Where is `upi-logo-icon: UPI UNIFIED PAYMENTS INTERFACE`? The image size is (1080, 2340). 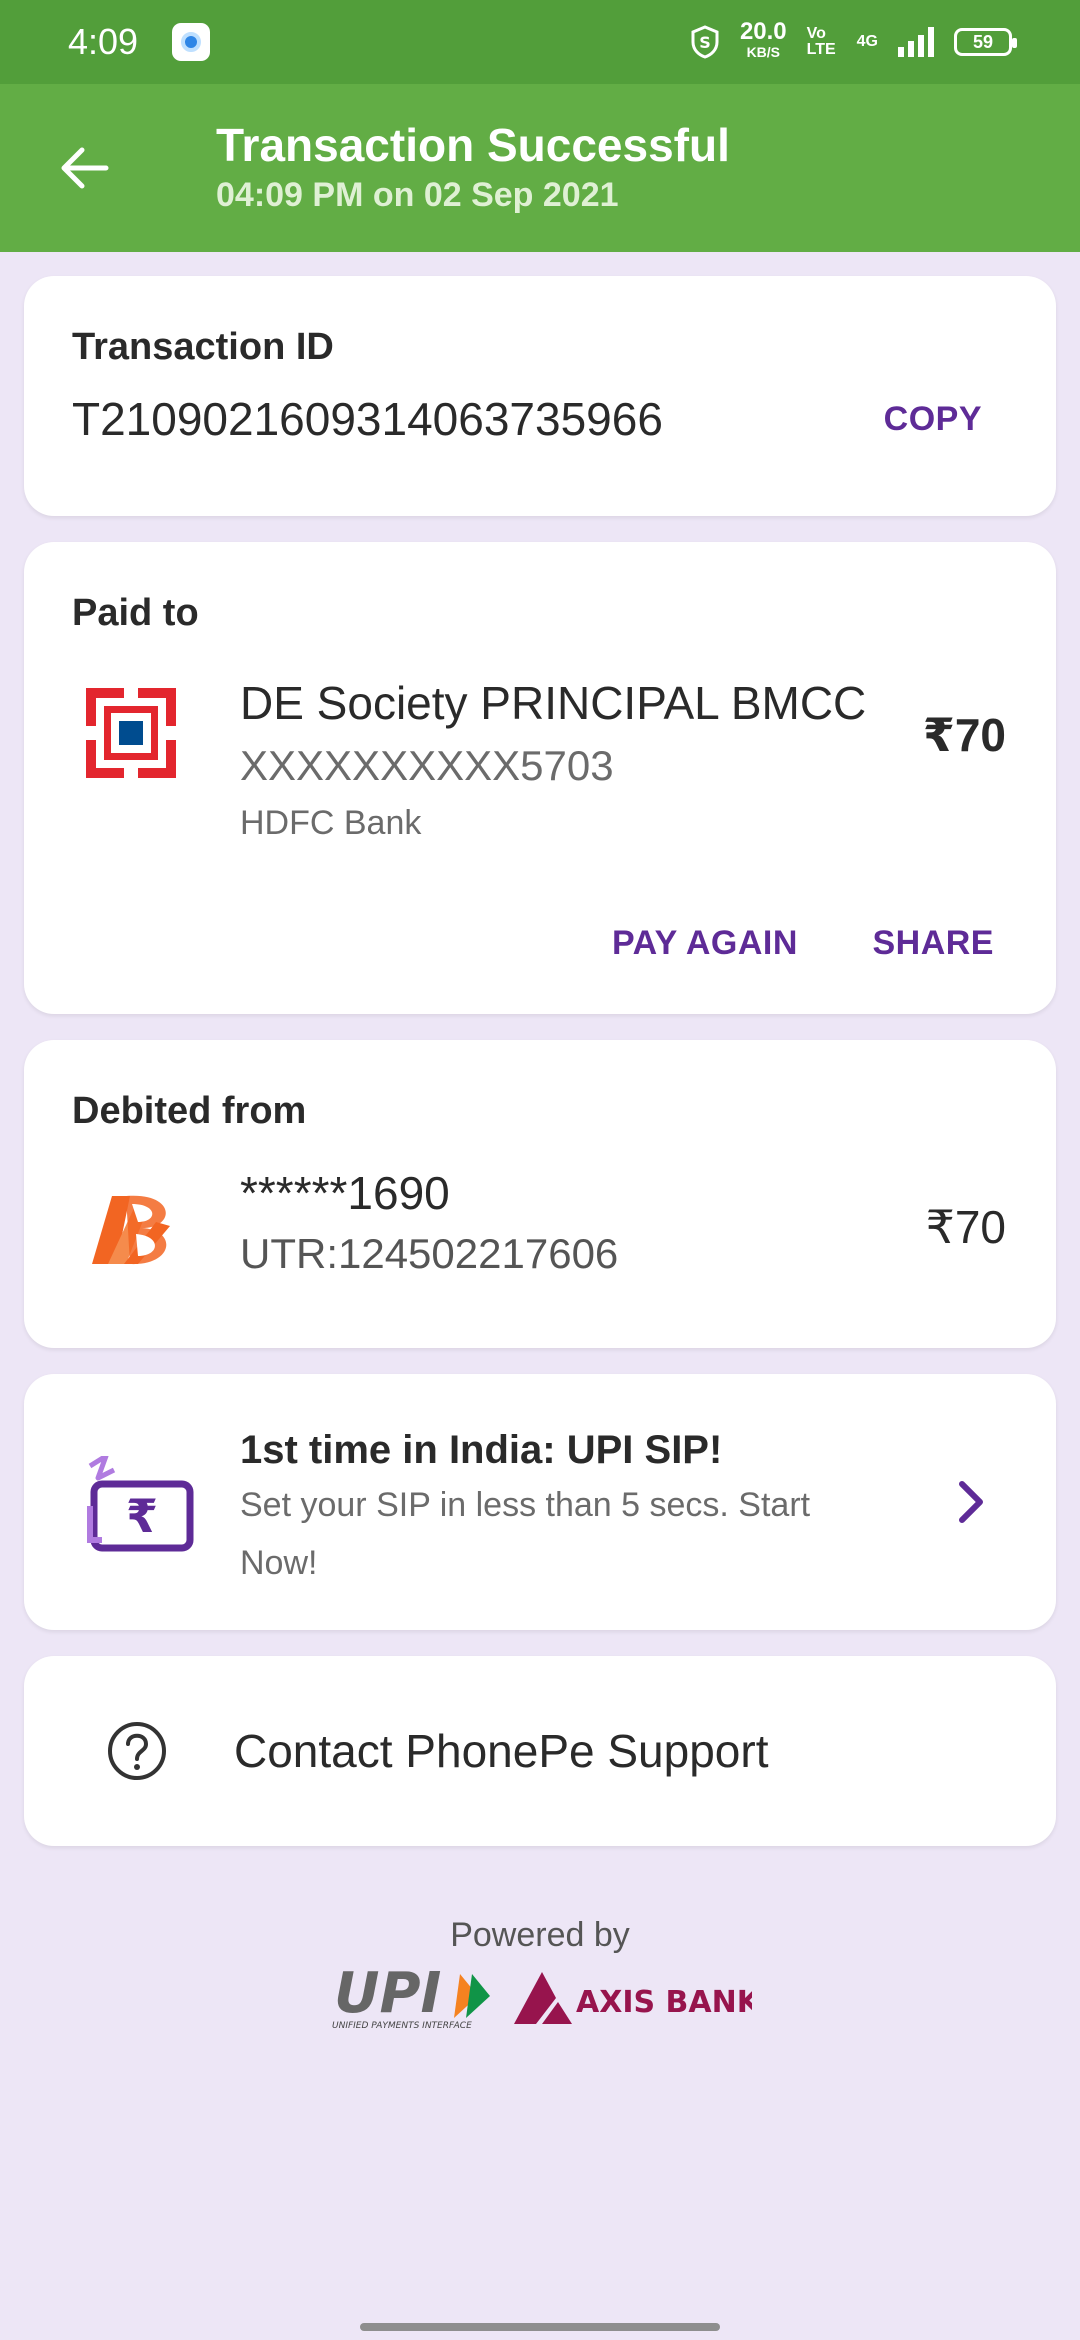 upi-logo-icon: UPI UNIFIED PAYMENTS INTERFACE is located at coordinates (411, 1998).